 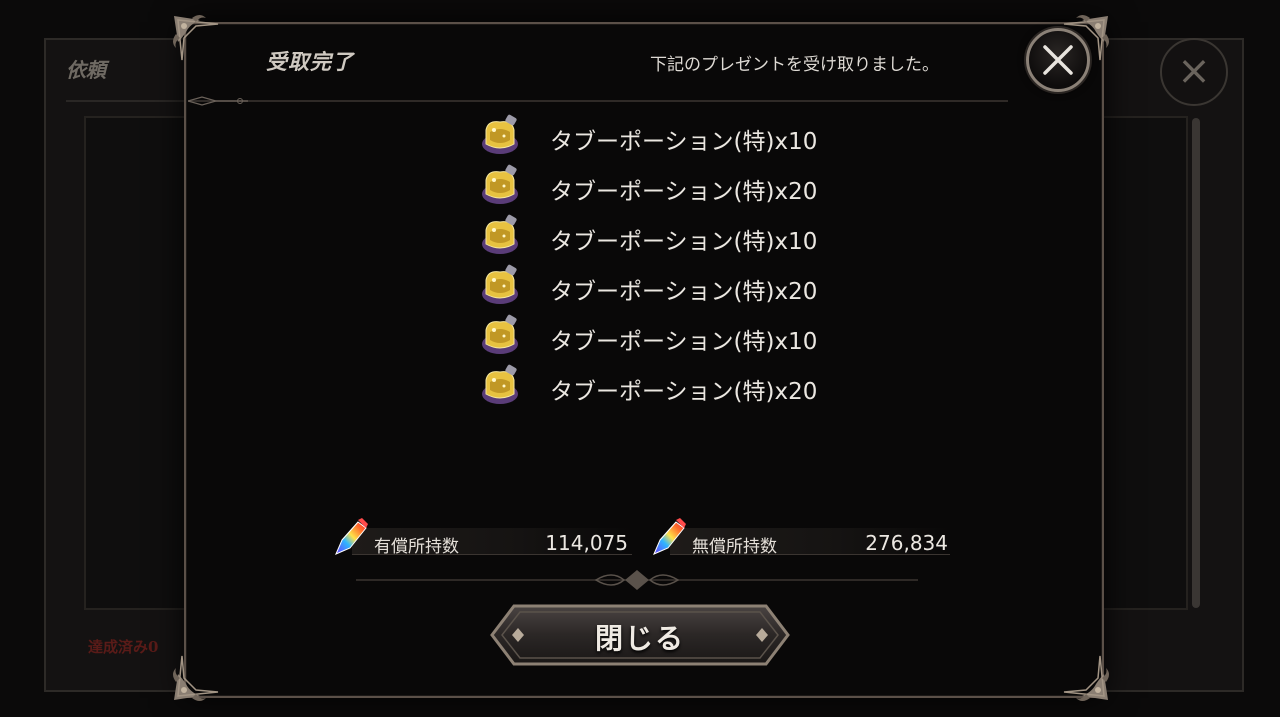 What do you see at coordinates (734, 547) in the screenshot?
I see `free-currency-label: 無償所持数` at bounding box center [734, 547].